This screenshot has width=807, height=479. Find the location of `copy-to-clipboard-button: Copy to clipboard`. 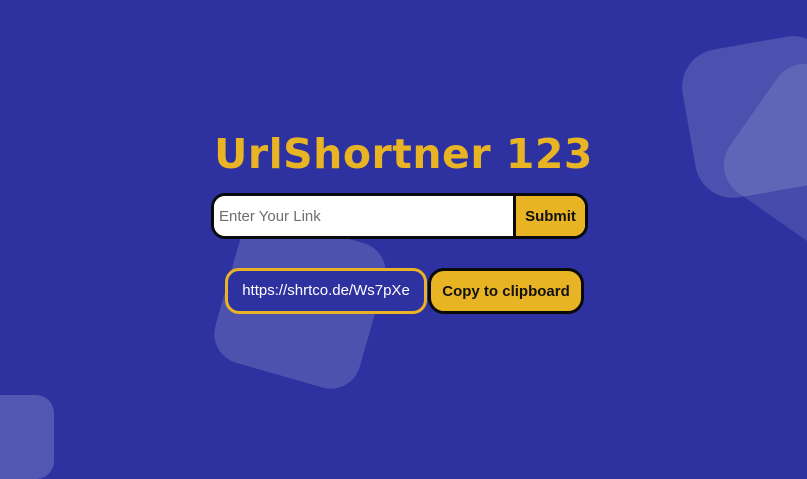

copy-to-clipboard-button: Copy to clipboard is located at coordinates (506, 291).